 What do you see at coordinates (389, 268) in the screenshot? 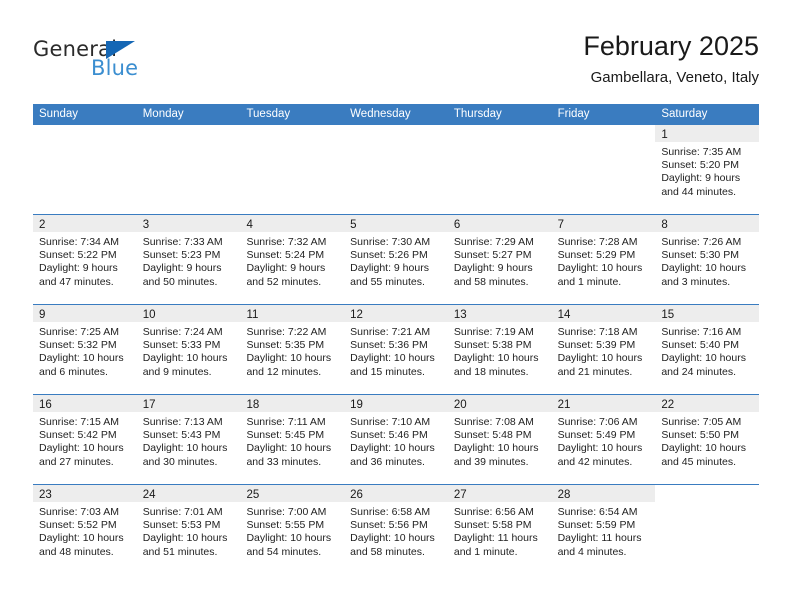
I see `day-detail-line: Daylight: 9 hours` at bounding box center [389, 268].